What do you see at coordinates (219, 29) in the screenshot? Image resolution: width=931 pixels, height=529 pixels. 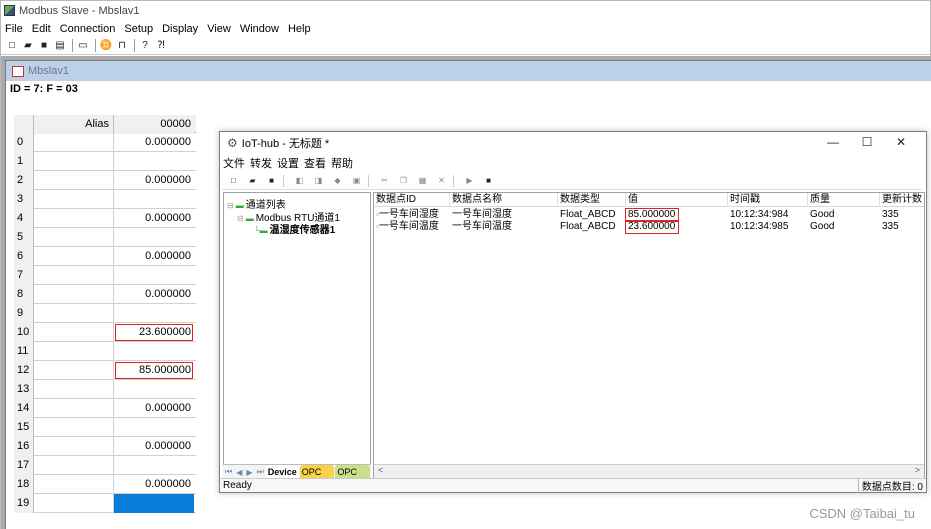 I see `menu-view: View` at bounding box center [219, 29].